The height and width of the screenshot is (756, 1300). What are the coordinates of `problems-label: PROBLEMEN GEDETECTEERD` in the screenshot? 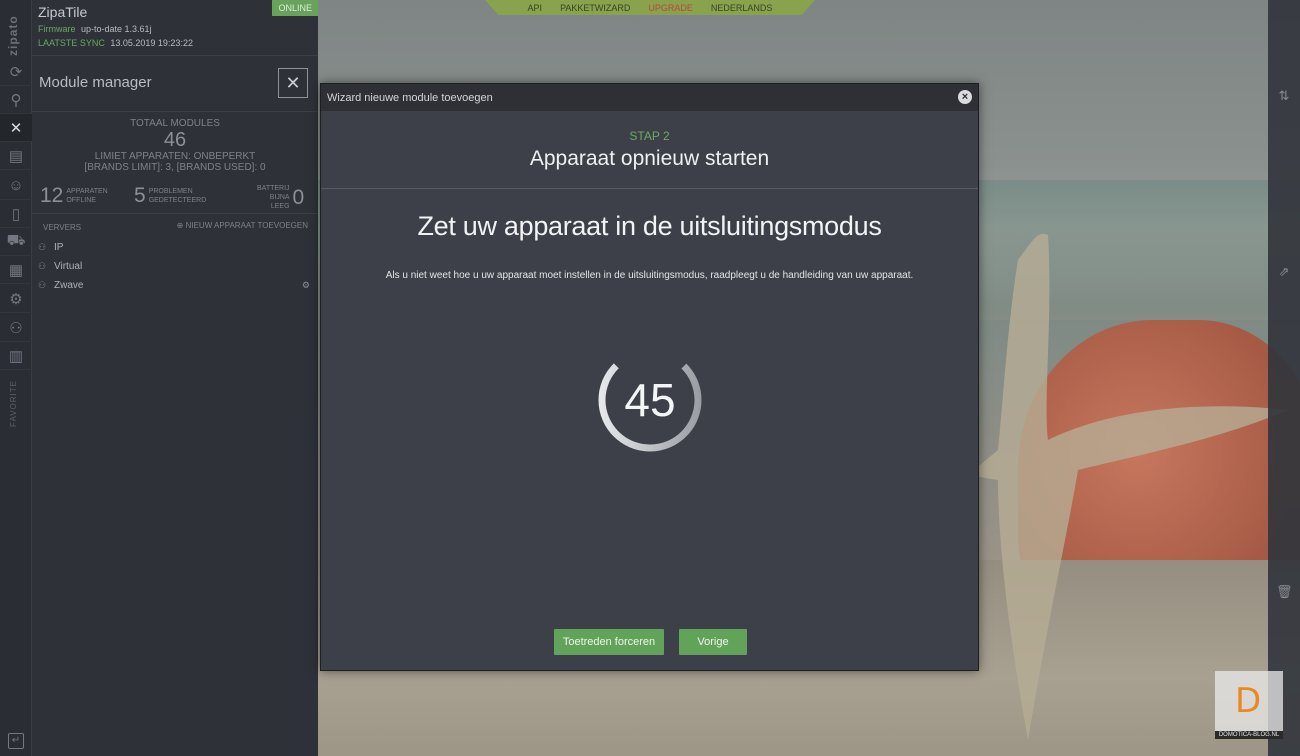 It's located at (177, 196).